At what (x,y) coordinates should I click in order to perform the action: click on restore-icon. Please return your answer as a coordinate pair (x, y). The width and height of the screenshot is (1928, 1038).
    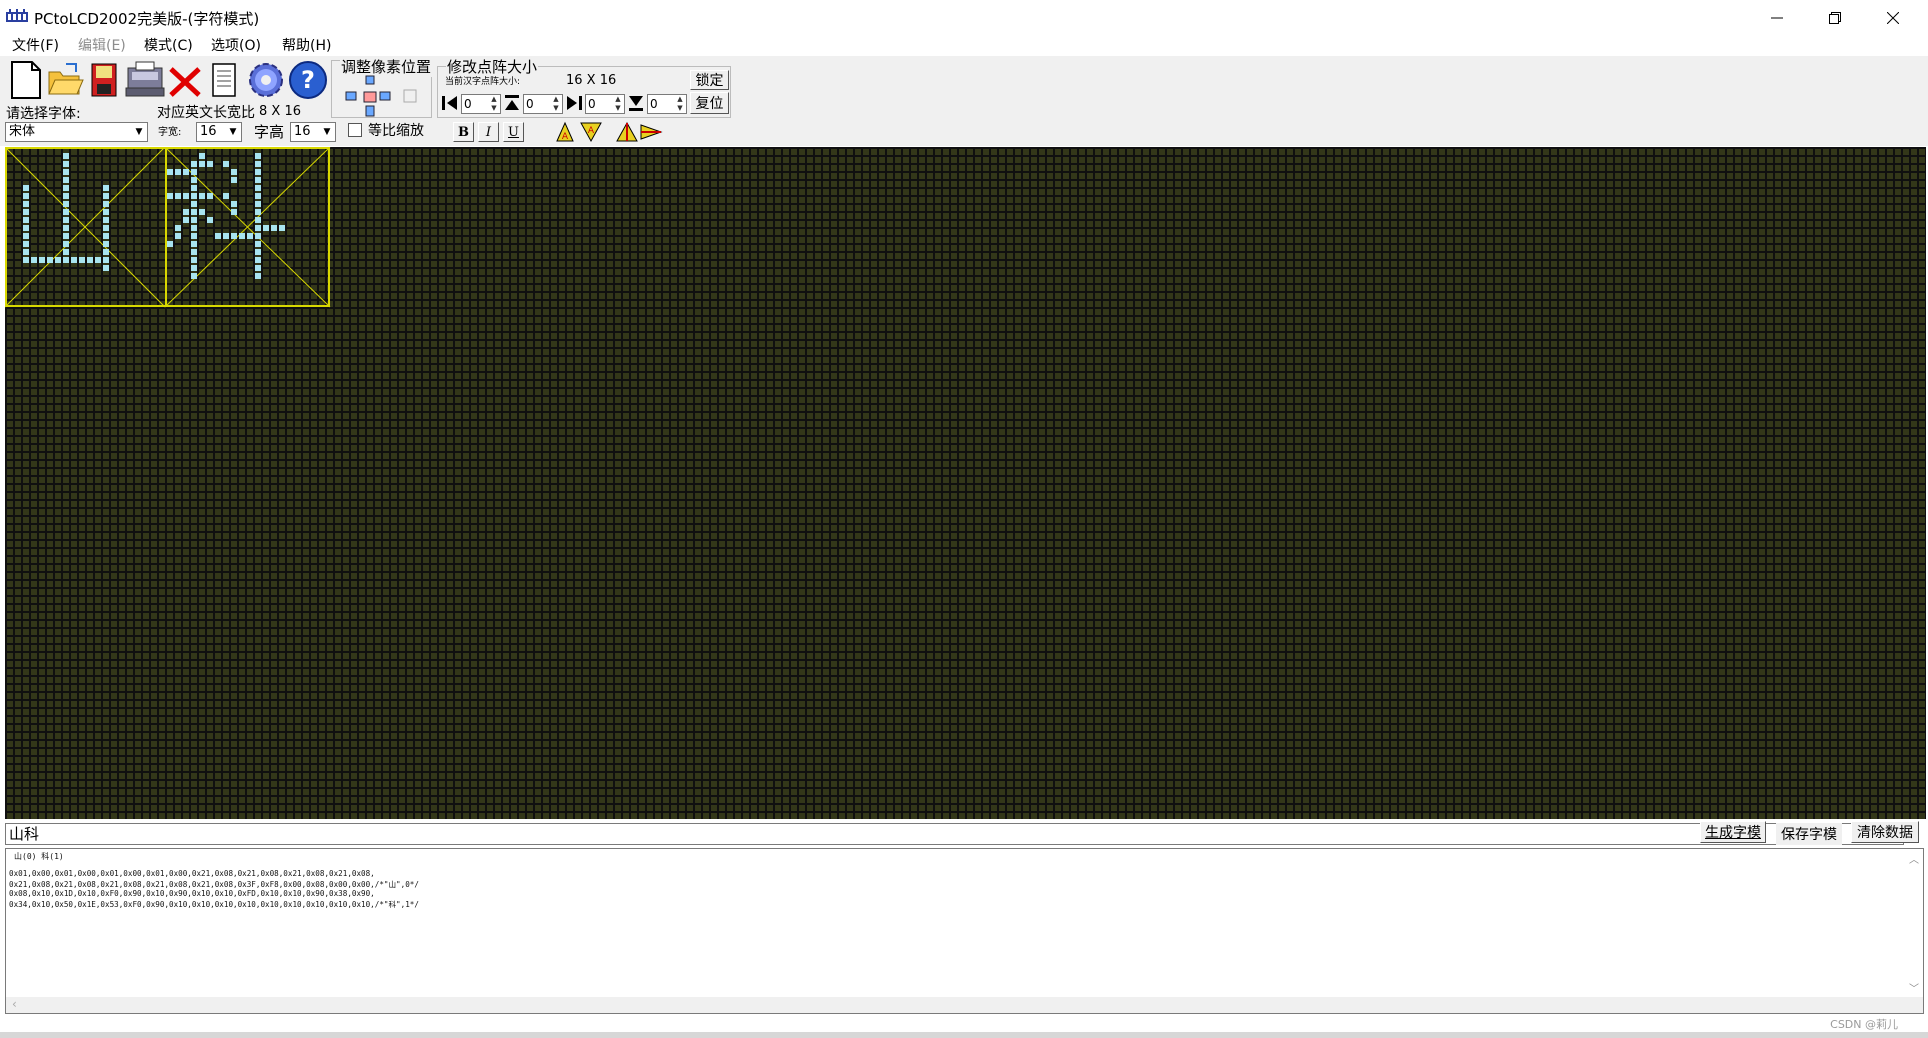
    Looking at the image, I should click on (1835, 18).